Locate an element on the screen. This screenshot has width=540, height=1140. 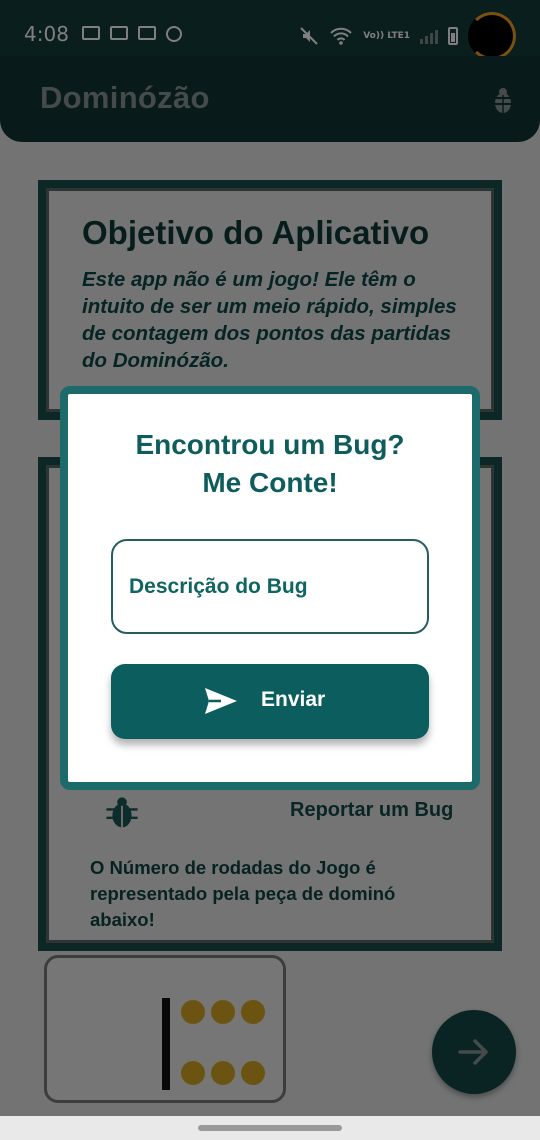
dialog-title-line2: Me Conte! is located at coordinates (270, 482).